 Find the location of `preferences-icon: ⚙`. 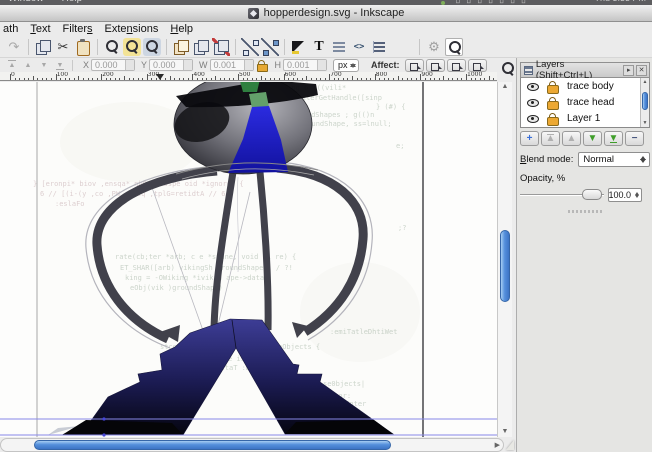

preferences-icon: ⚙ is located at coordinates (434, 47).